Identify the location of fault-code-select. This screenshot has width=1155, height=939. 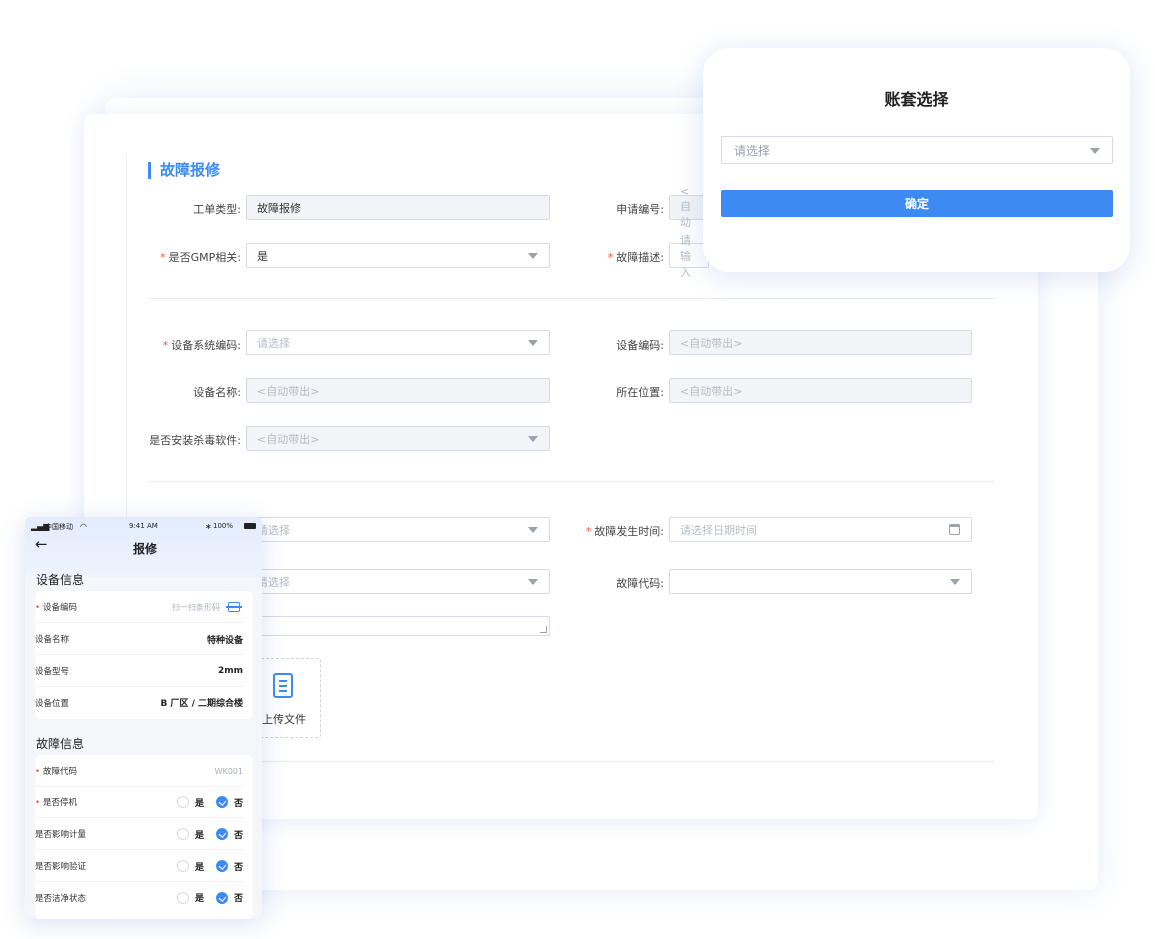
(820, 581).